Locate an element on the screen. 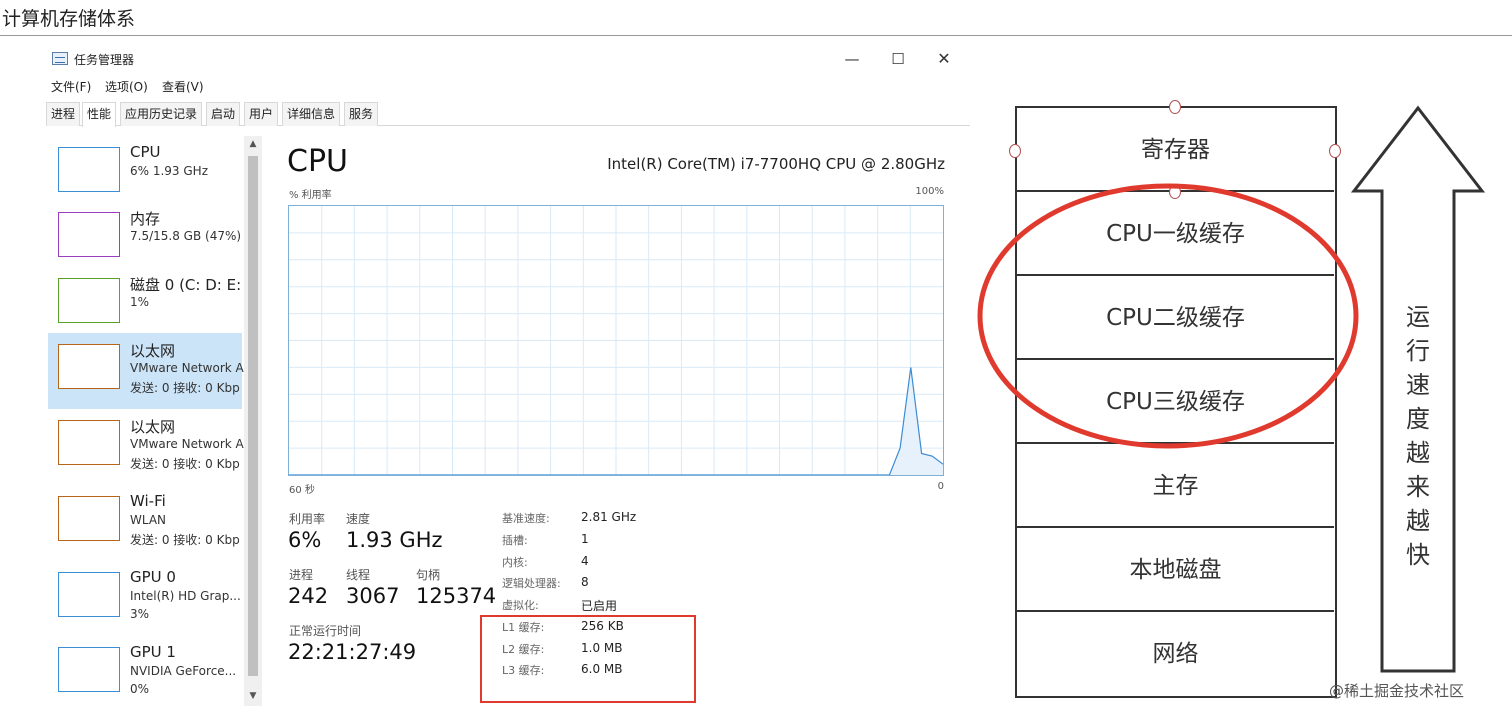 This screenshot has height=720, width=1512. tab-users: 用户 is located at coordinates (261, 114).